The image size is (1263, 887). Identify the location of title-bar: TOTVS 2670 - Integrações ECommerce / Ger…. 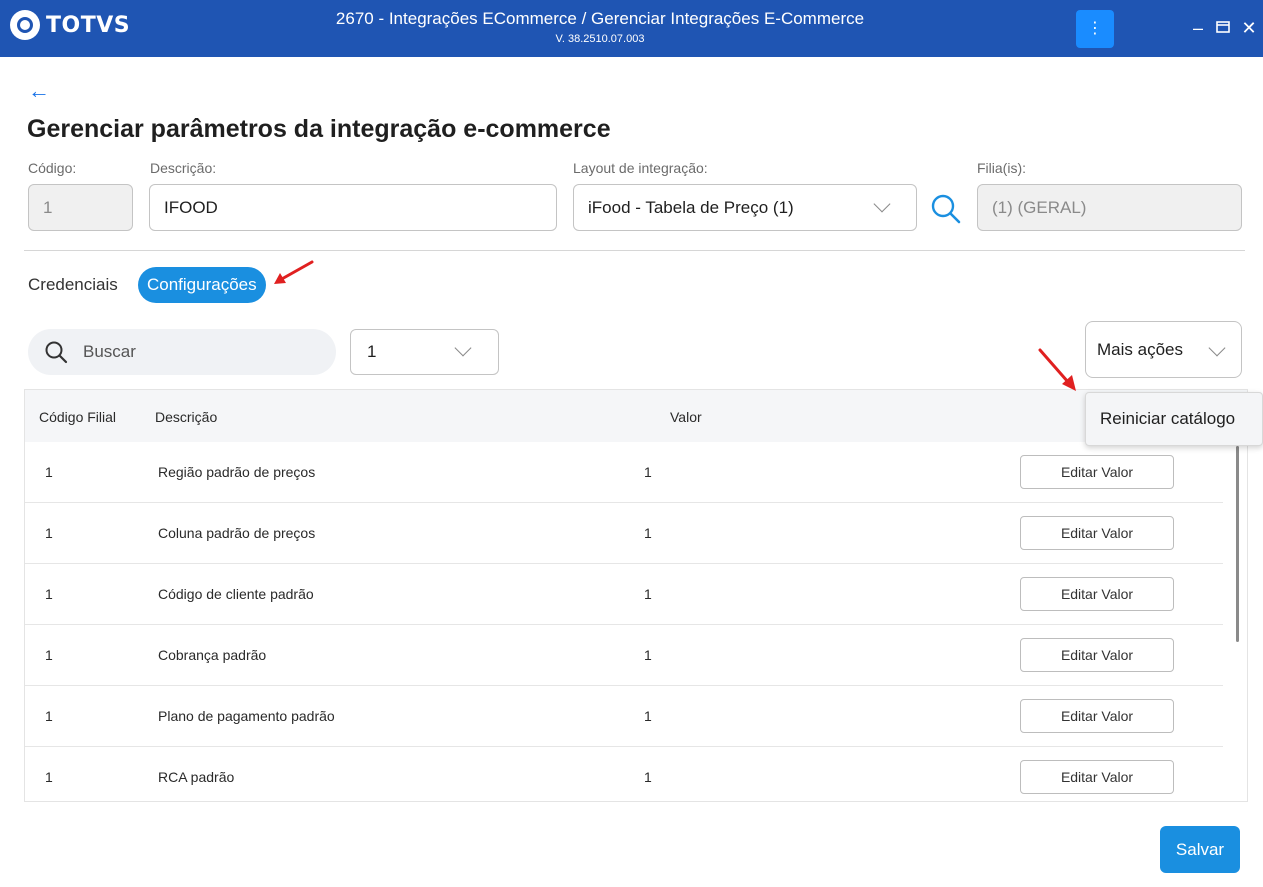
(631, 28).